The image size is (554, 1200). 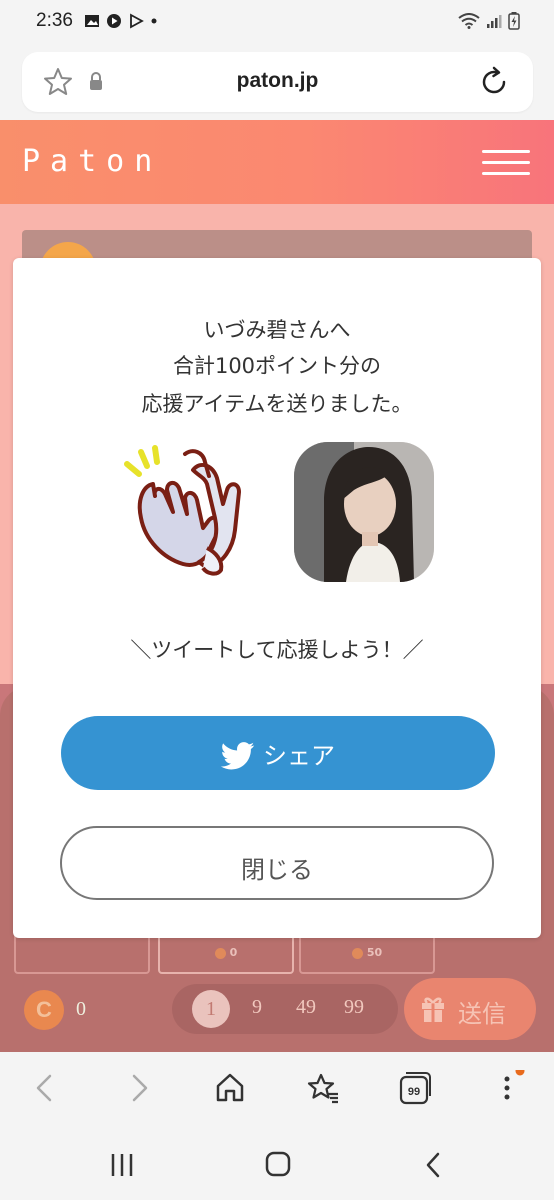 I want to click on tabs-icon: 99, so click(x=415, y=1088).